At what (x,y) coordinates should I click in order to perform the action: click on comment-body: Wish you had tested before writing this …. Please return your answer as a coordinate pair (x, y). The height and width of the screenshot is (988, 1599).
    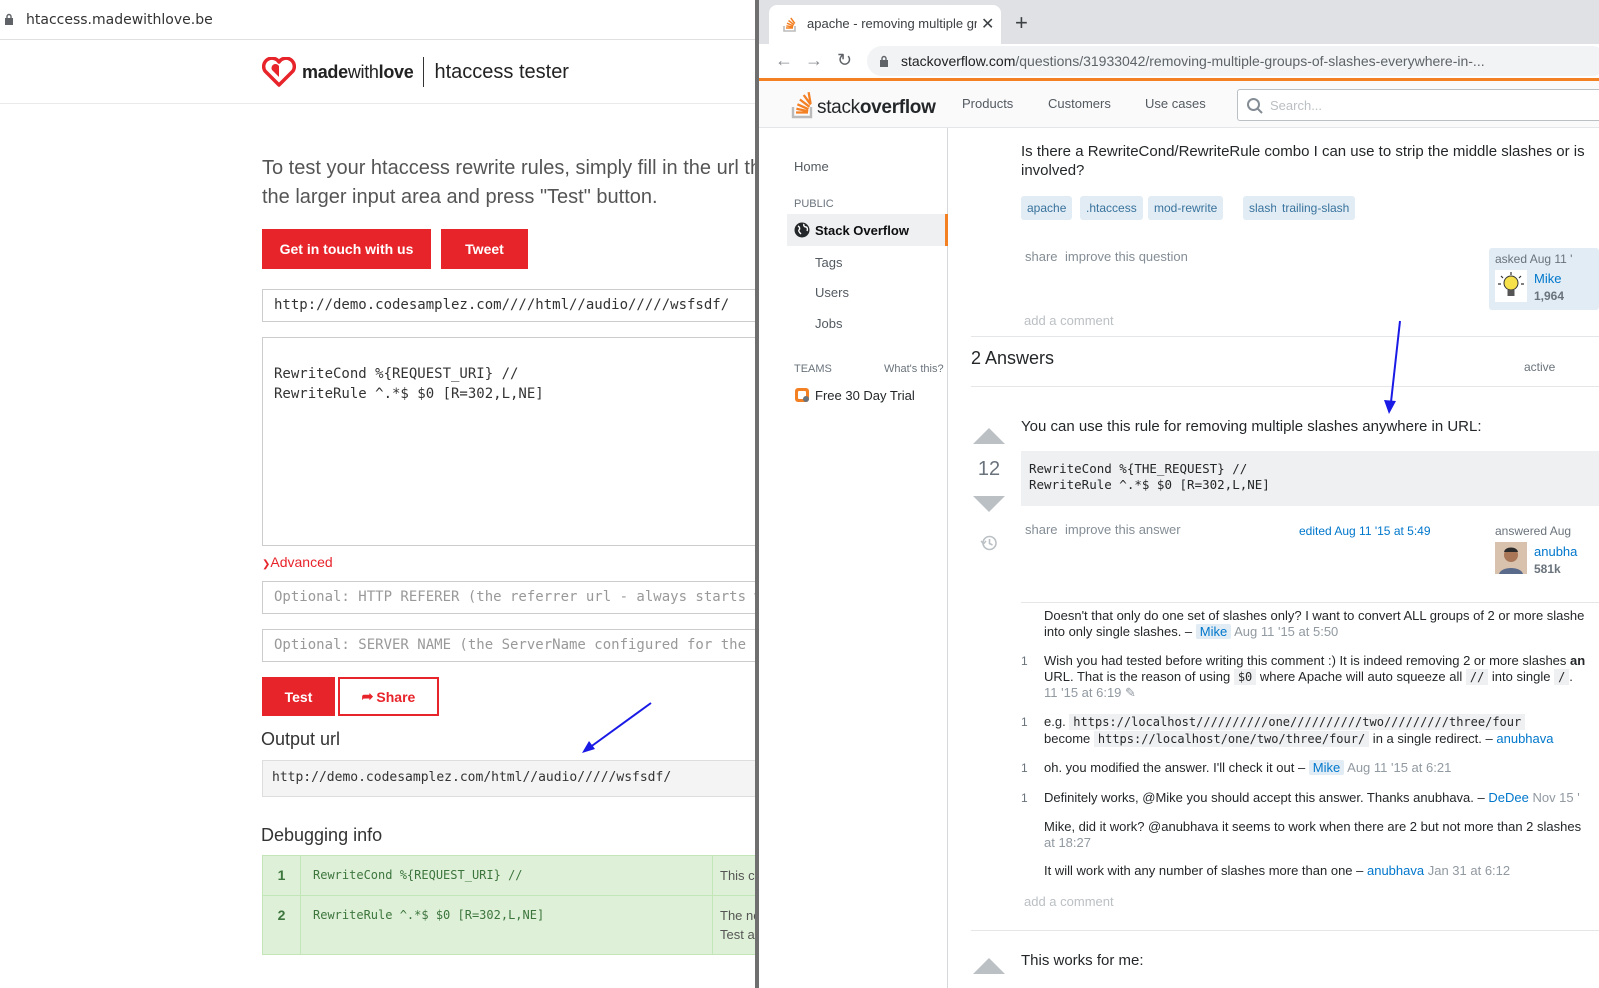
    Looking at the image, I should click on (1315, 676).